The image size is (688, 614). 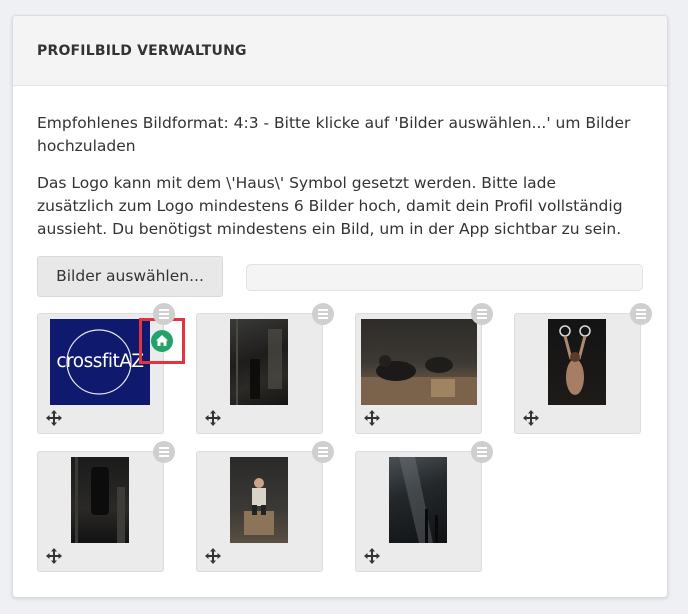 What do you see at coordinates (162, 341) in the screenshot?
I see `home-icon` at bounding box center [162, 341].